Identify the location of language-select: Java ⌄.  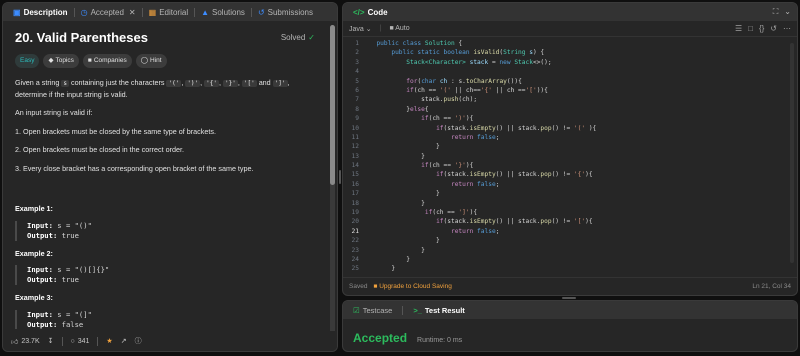
(360, 29).